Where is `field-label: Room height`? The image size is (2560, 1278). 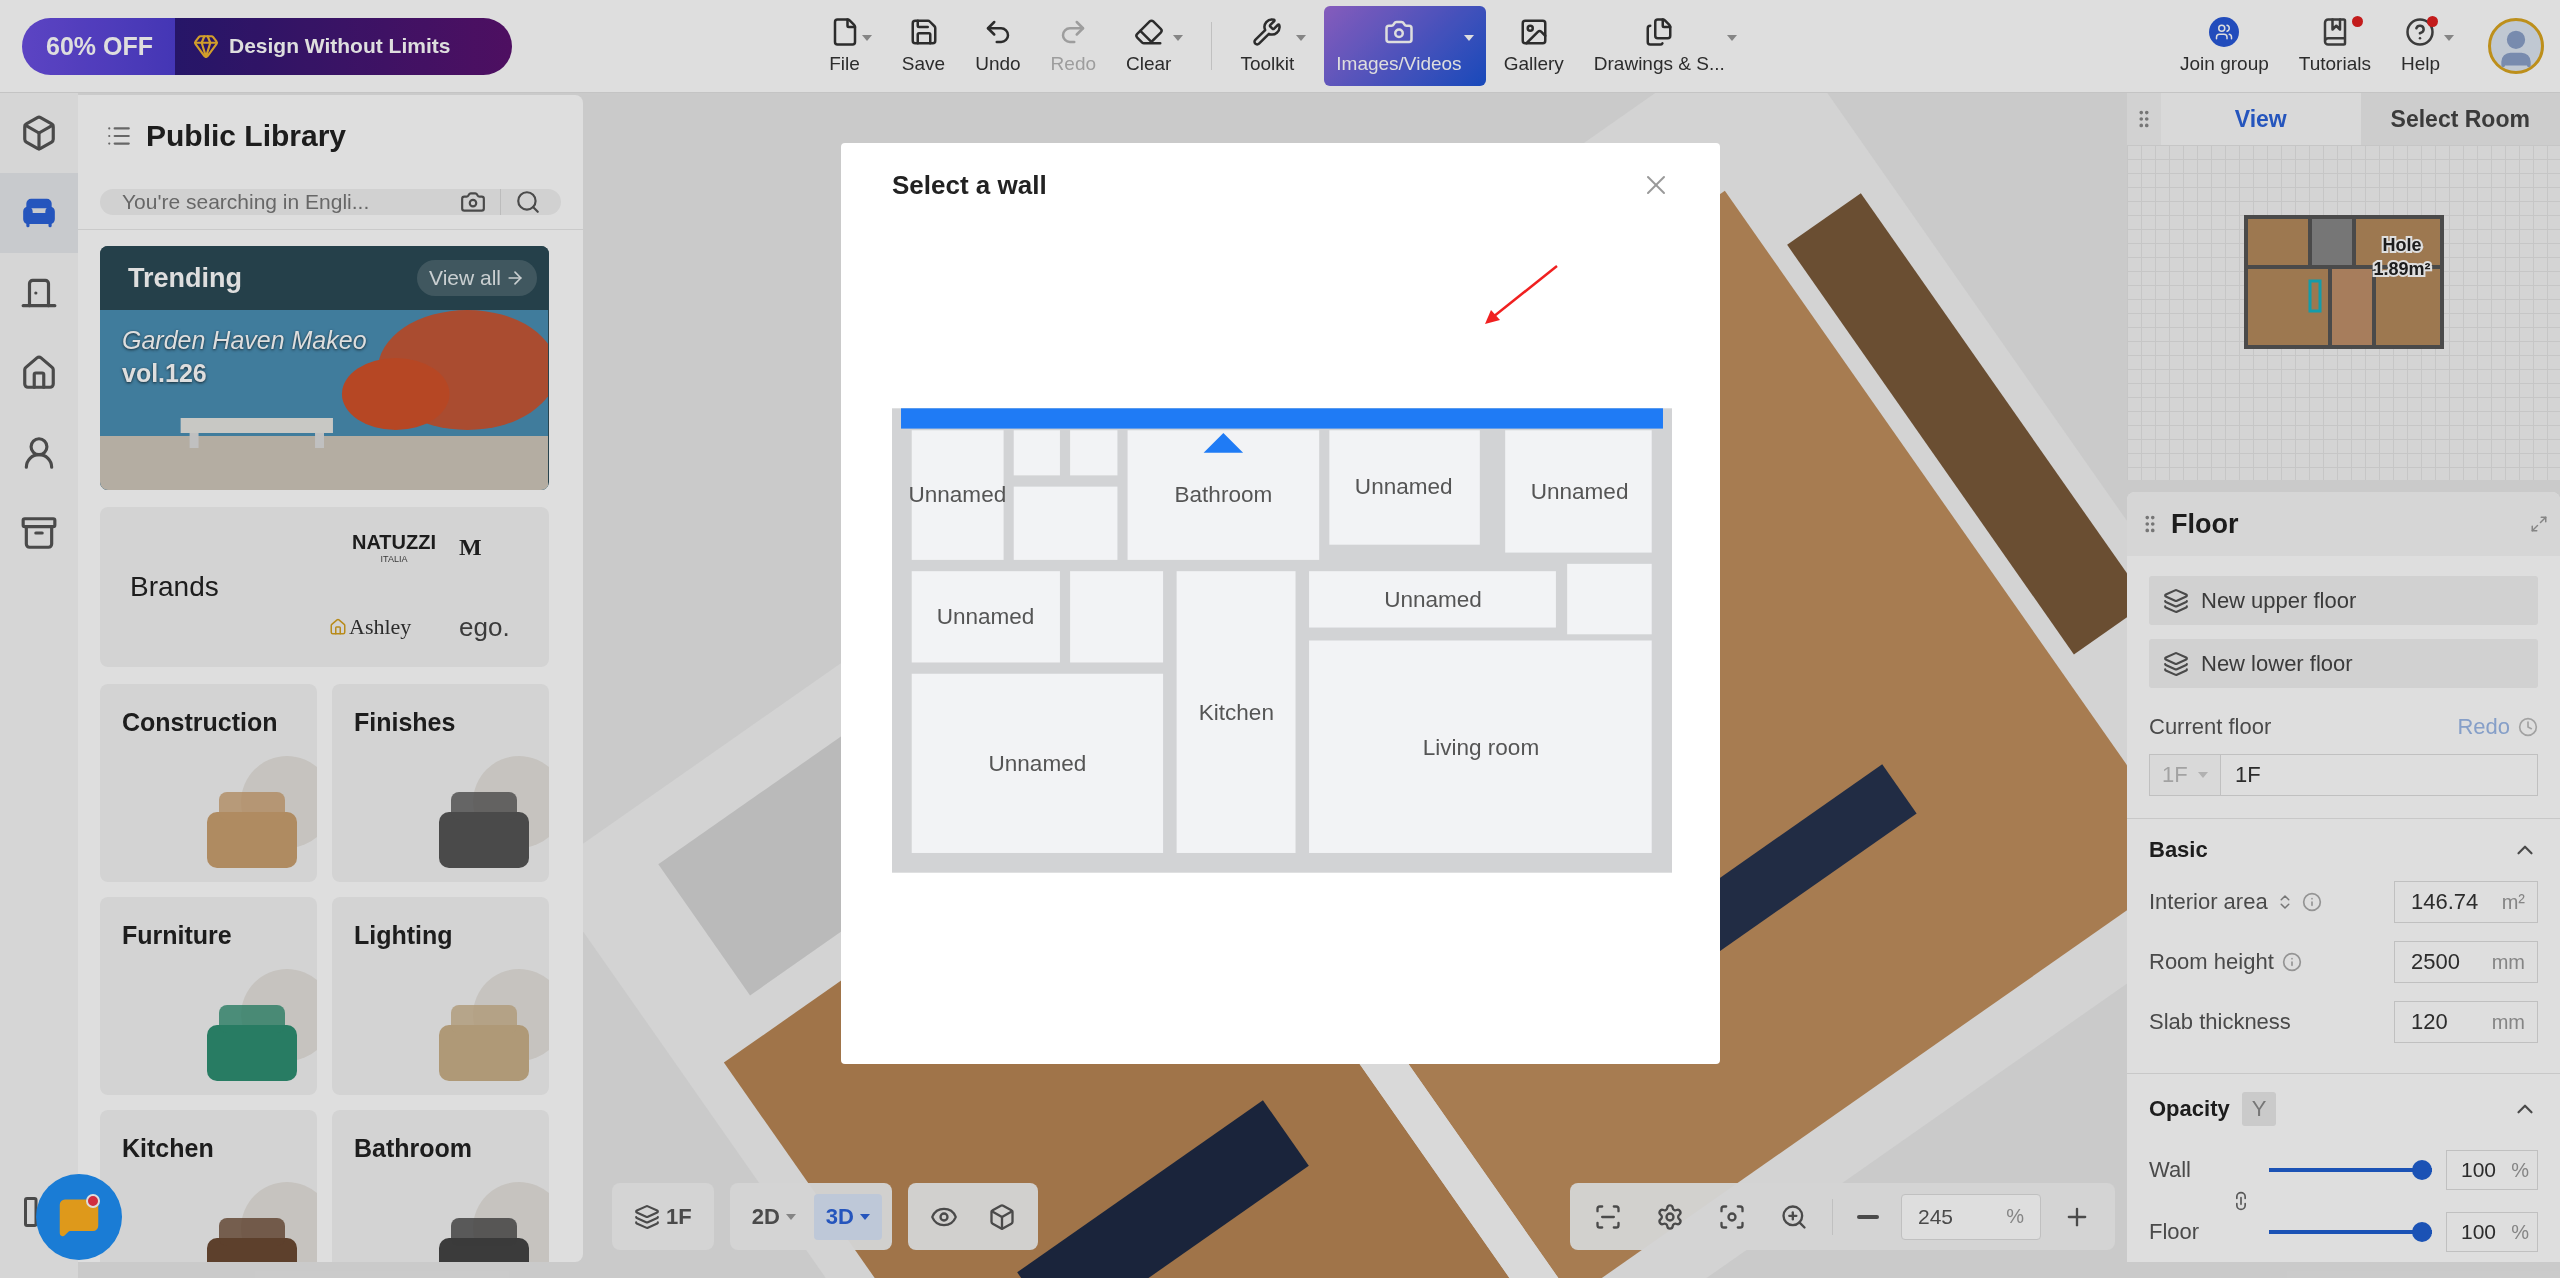
field-label: Room height is located at coordinates (2211, 962).